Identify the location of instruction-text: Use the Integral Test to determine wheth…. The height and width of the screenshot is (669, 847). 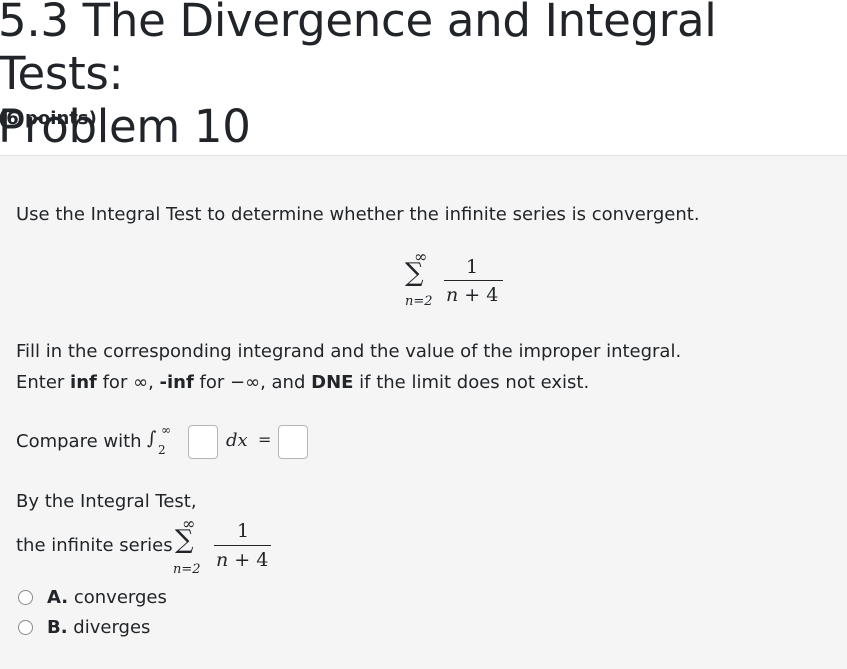
(358, 214).